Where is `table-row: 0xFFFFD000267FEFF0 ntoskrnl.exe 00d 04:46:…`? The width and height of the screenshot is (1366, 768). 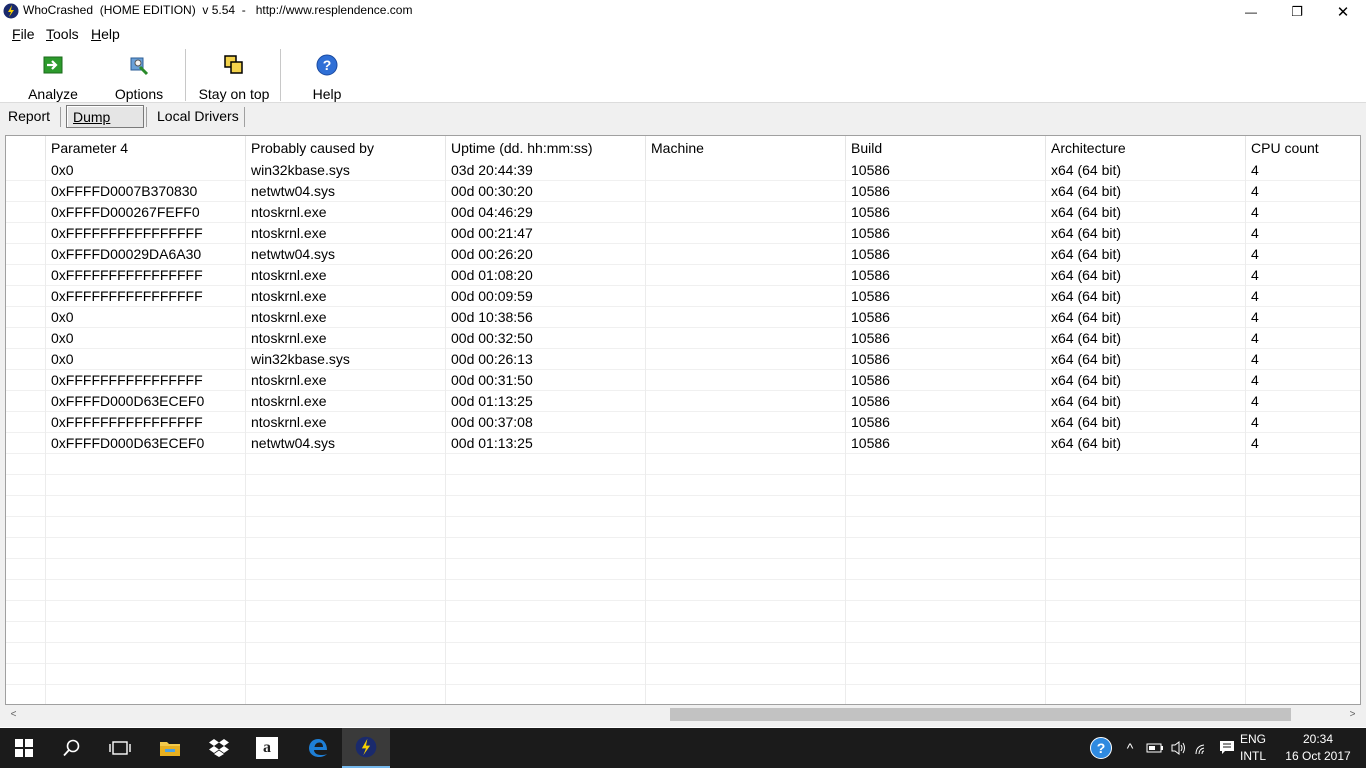
table-row: 0xFFFFD000267FEFF0 ntoskrnl.exe 00d 04:46:… is located at coordinates (683, 212).